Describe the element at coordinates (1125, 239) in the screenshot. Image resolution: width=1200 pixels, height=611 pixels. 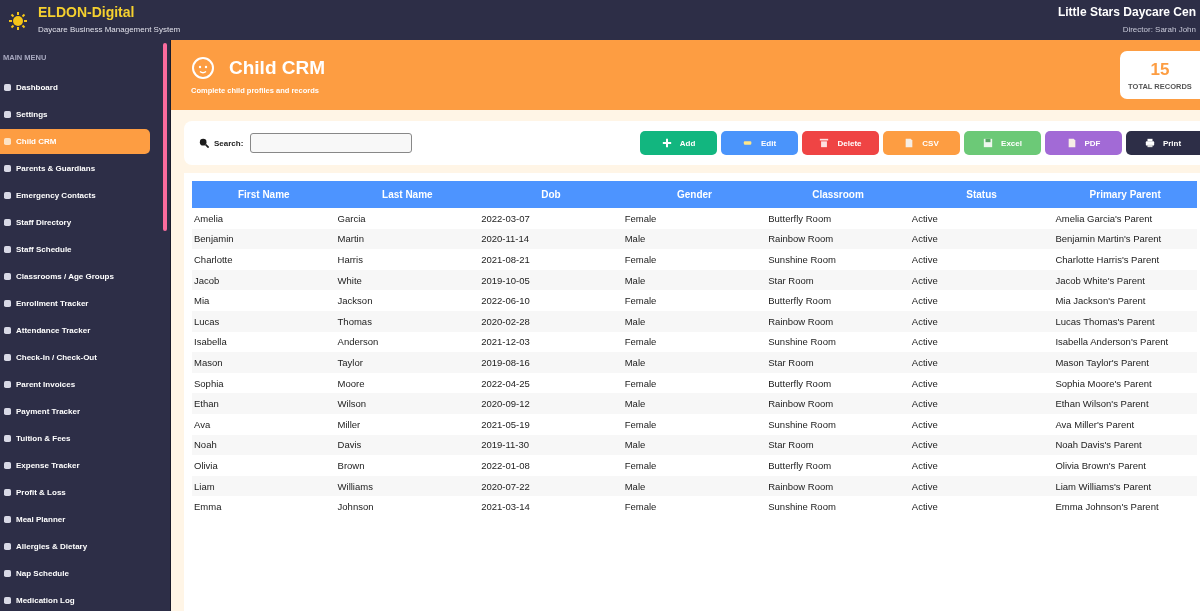
I see `table-cell: Benjamin Martin's Parent` at that location.